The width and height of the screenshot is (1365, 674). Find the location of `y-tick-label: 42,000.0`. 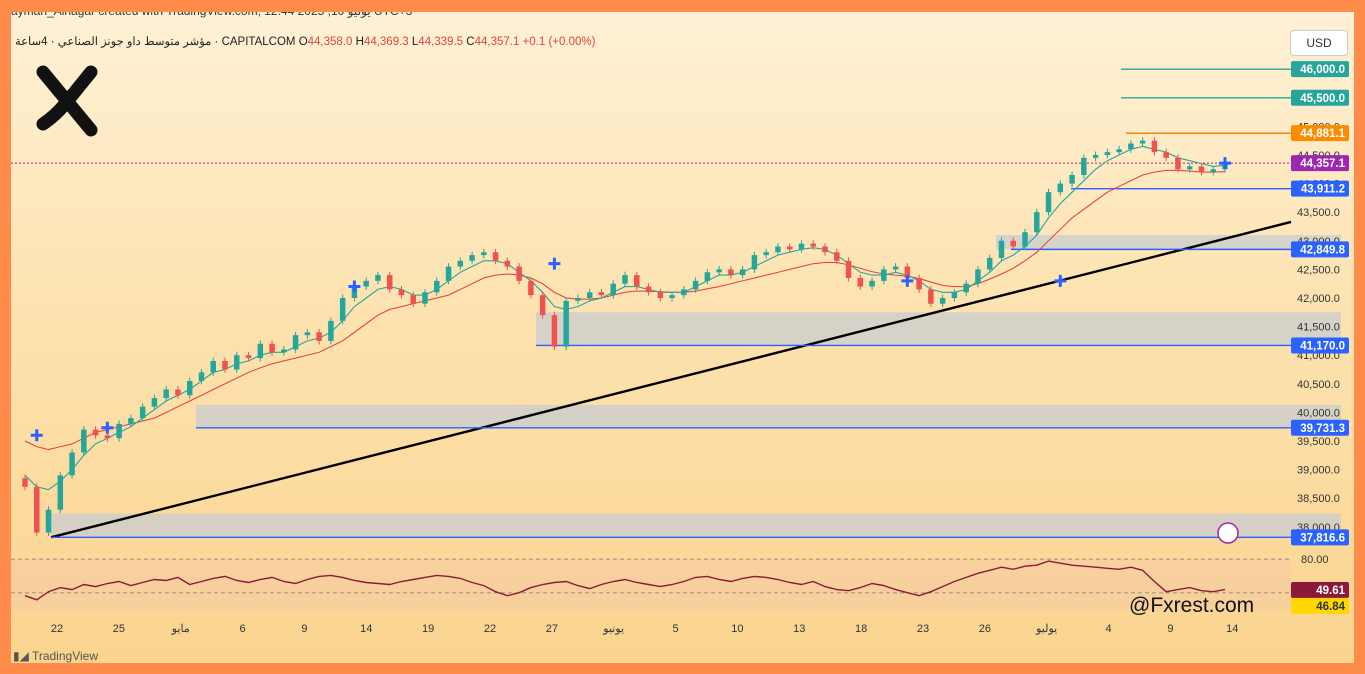

y-tick-label: 42,000.0 is located at coordinates (1318, 299).